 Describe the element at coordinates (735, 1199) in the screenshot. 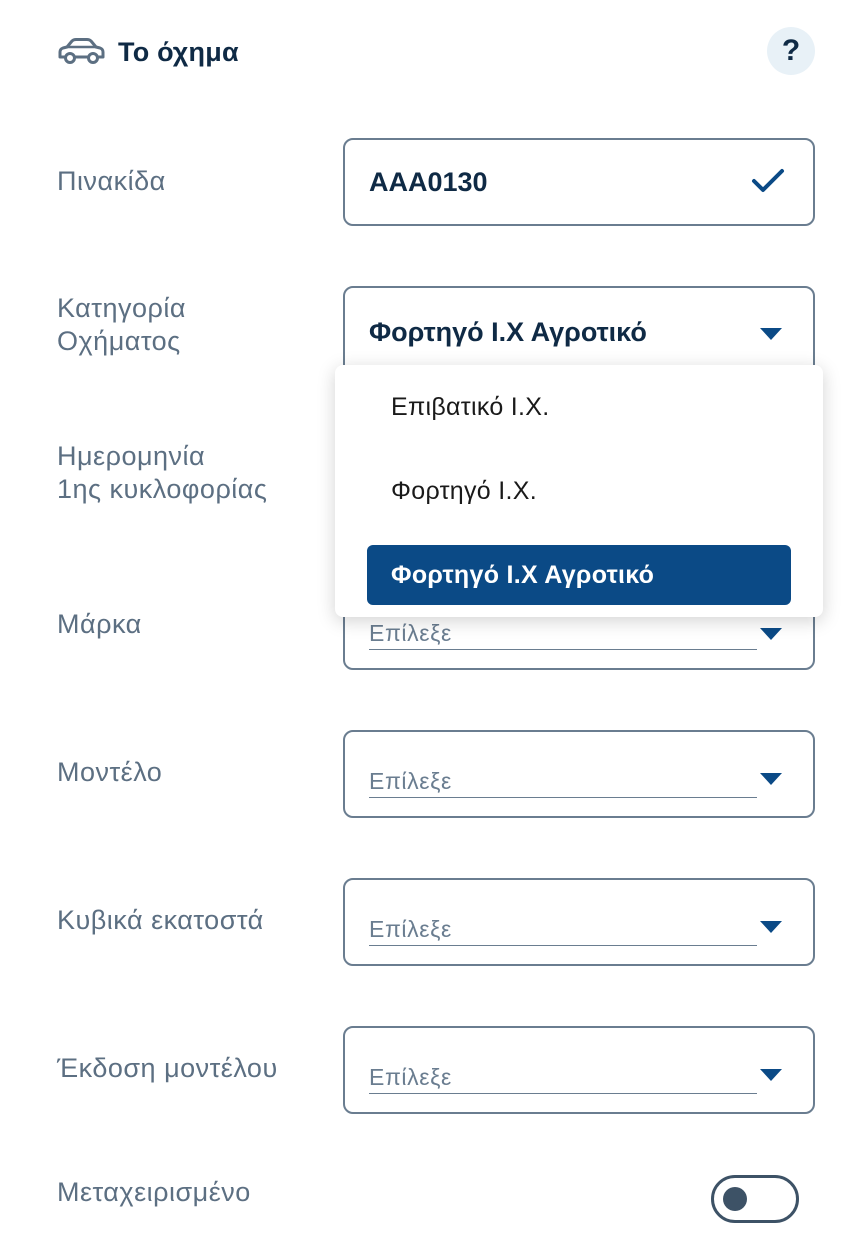

I see `toggle-knob` at that location.